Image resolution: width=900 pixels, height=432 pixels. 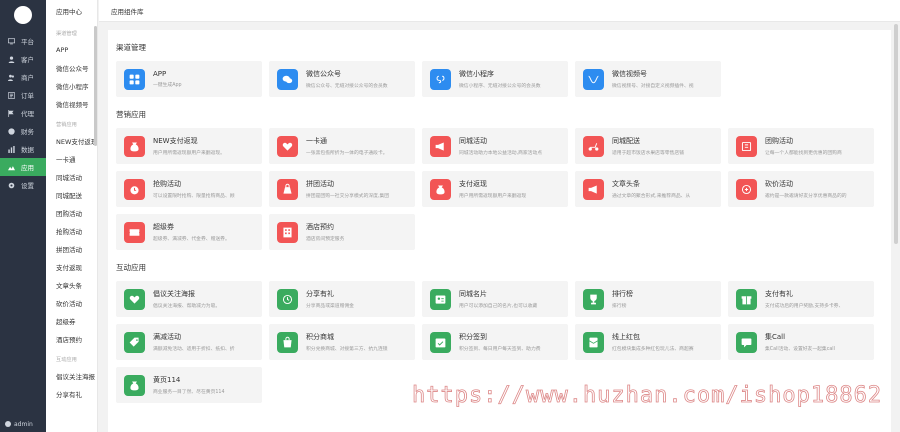 I want to click on clock-icon, so click(x=134, y=189).